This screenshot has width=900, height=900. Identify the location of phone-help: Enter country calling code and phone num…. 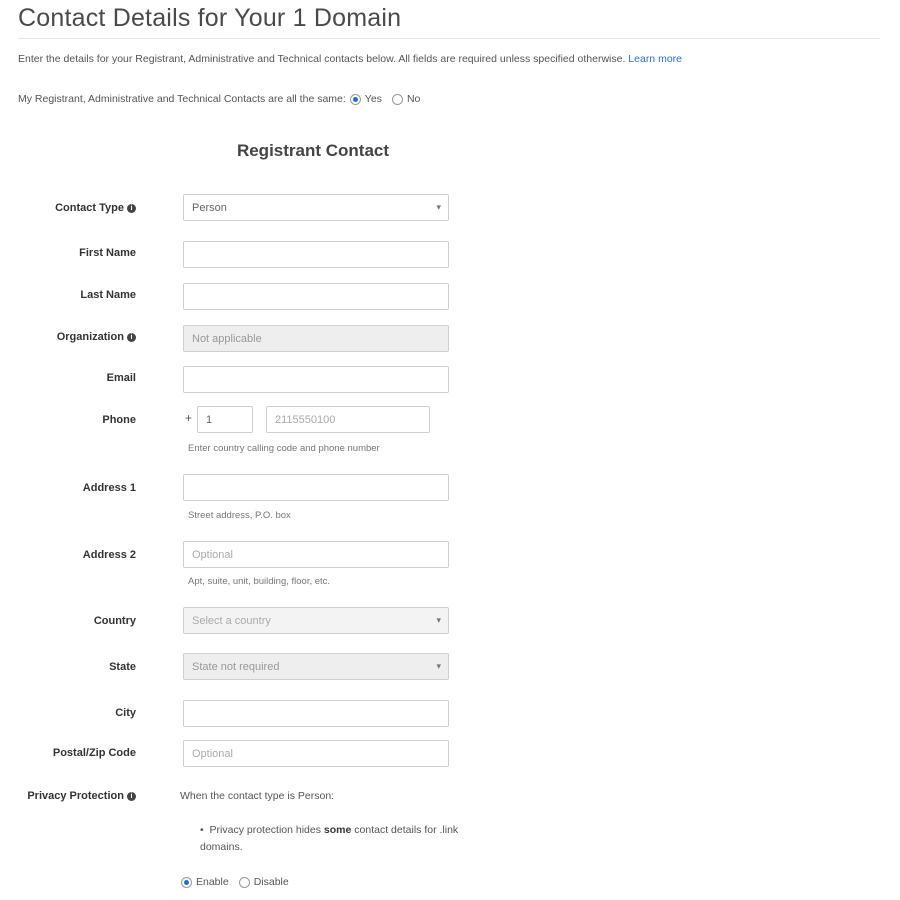
(284, 448).